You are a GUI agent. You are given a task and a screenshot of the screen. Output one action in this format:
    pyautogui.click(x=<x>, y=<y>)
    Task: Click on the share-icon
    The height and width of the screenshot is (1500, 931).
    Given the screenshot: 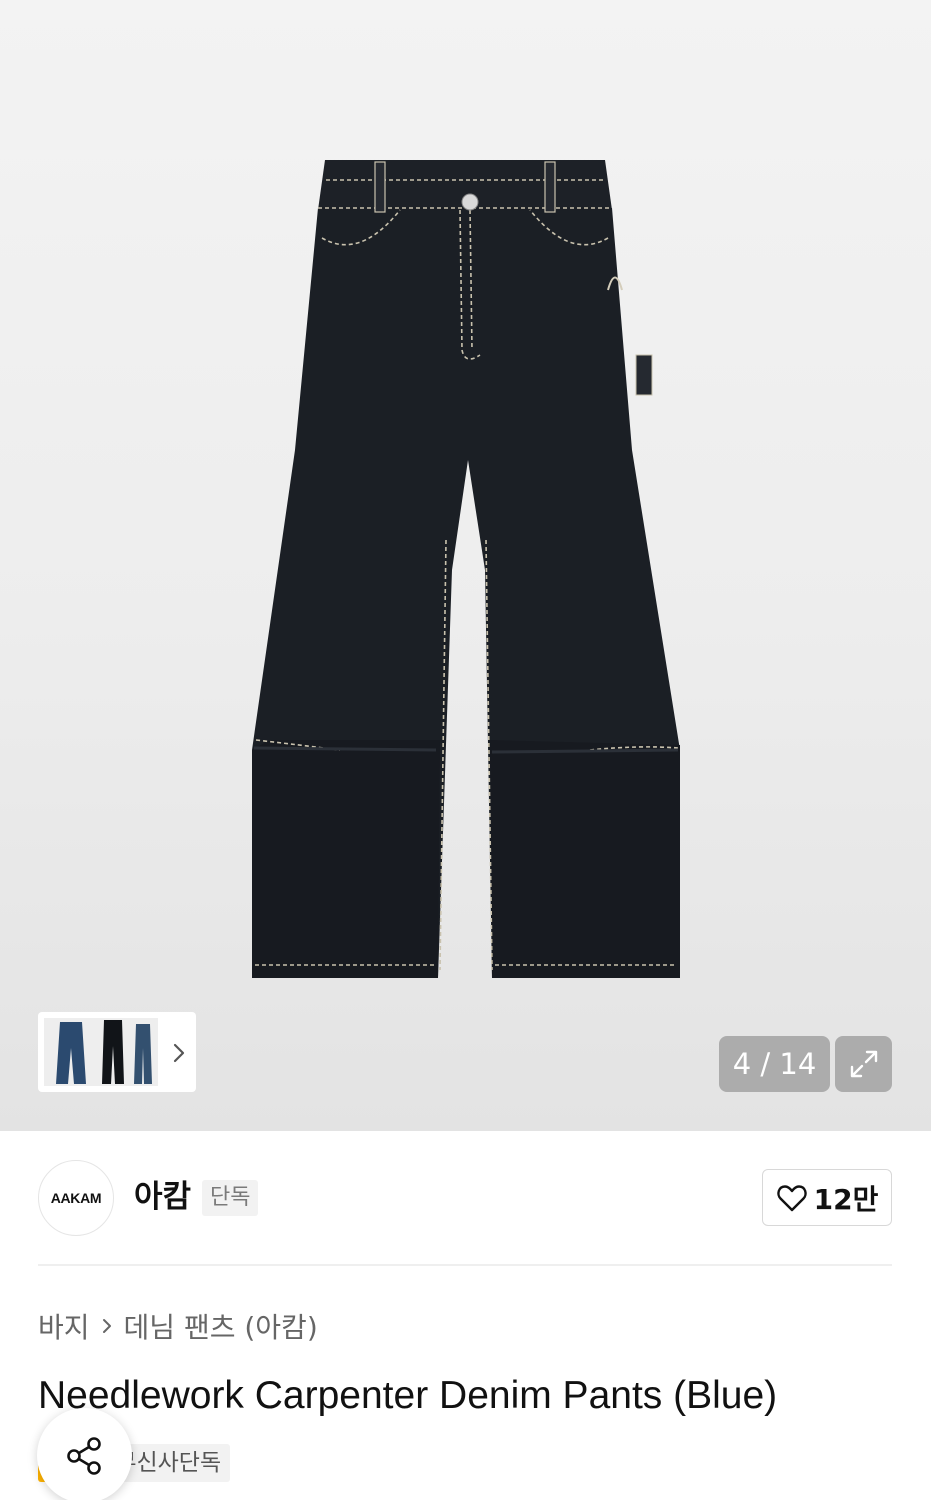 What is the action you would take?
    pyautogui.click(x=83, y=1455)
    